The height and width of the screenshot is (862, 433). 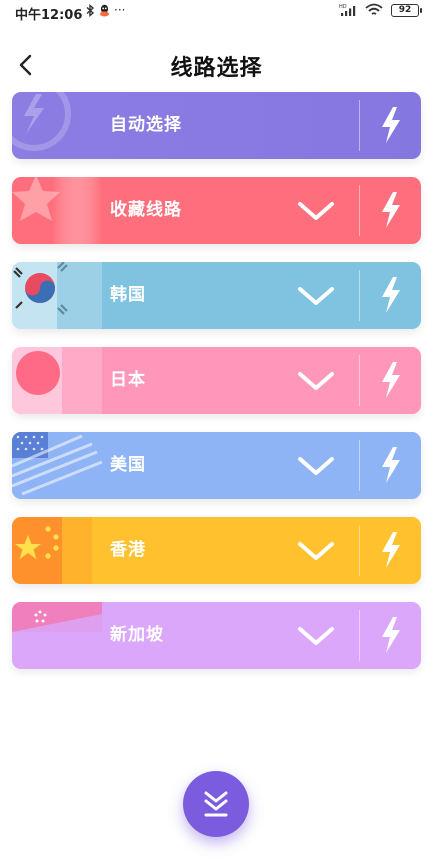 What do you see at coordinates (49, 15) in the screenshot?
I see `status-time: 中午12:06` at bounding box center [49, 15].